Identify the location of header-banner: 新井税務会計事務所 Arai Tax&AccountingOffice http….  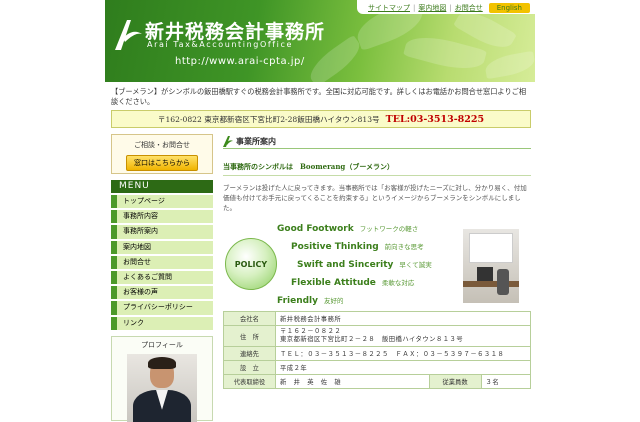
(320, 41).